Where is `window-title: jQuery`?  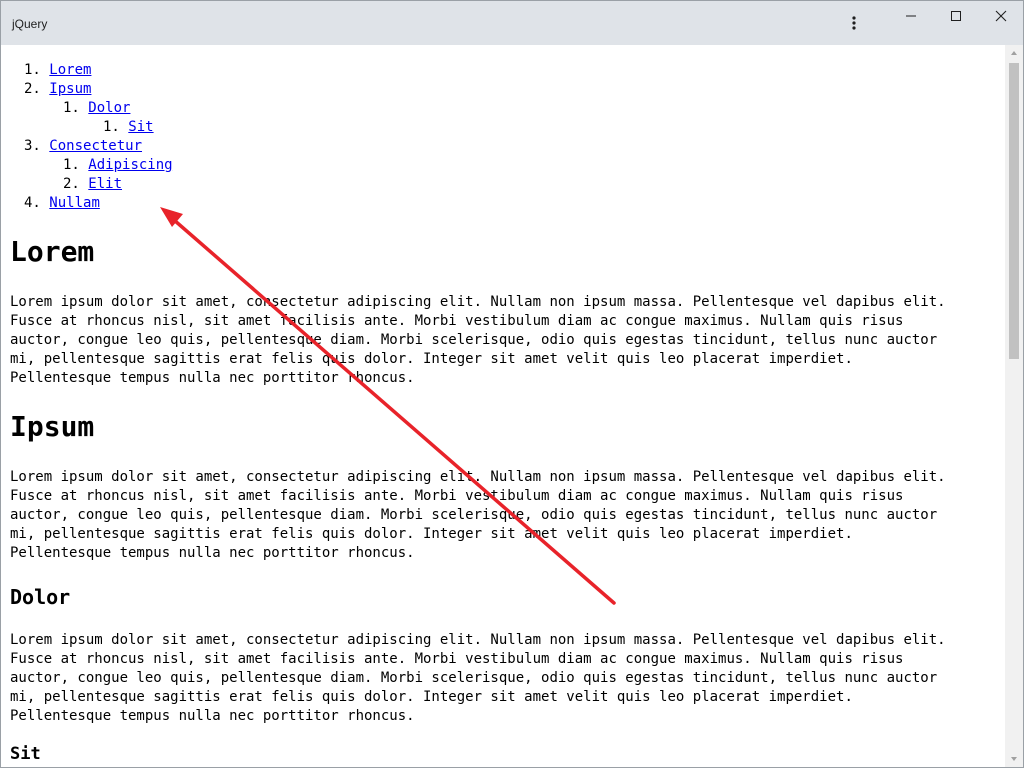 window-title: jQuery is located at coordinates (30, 24).